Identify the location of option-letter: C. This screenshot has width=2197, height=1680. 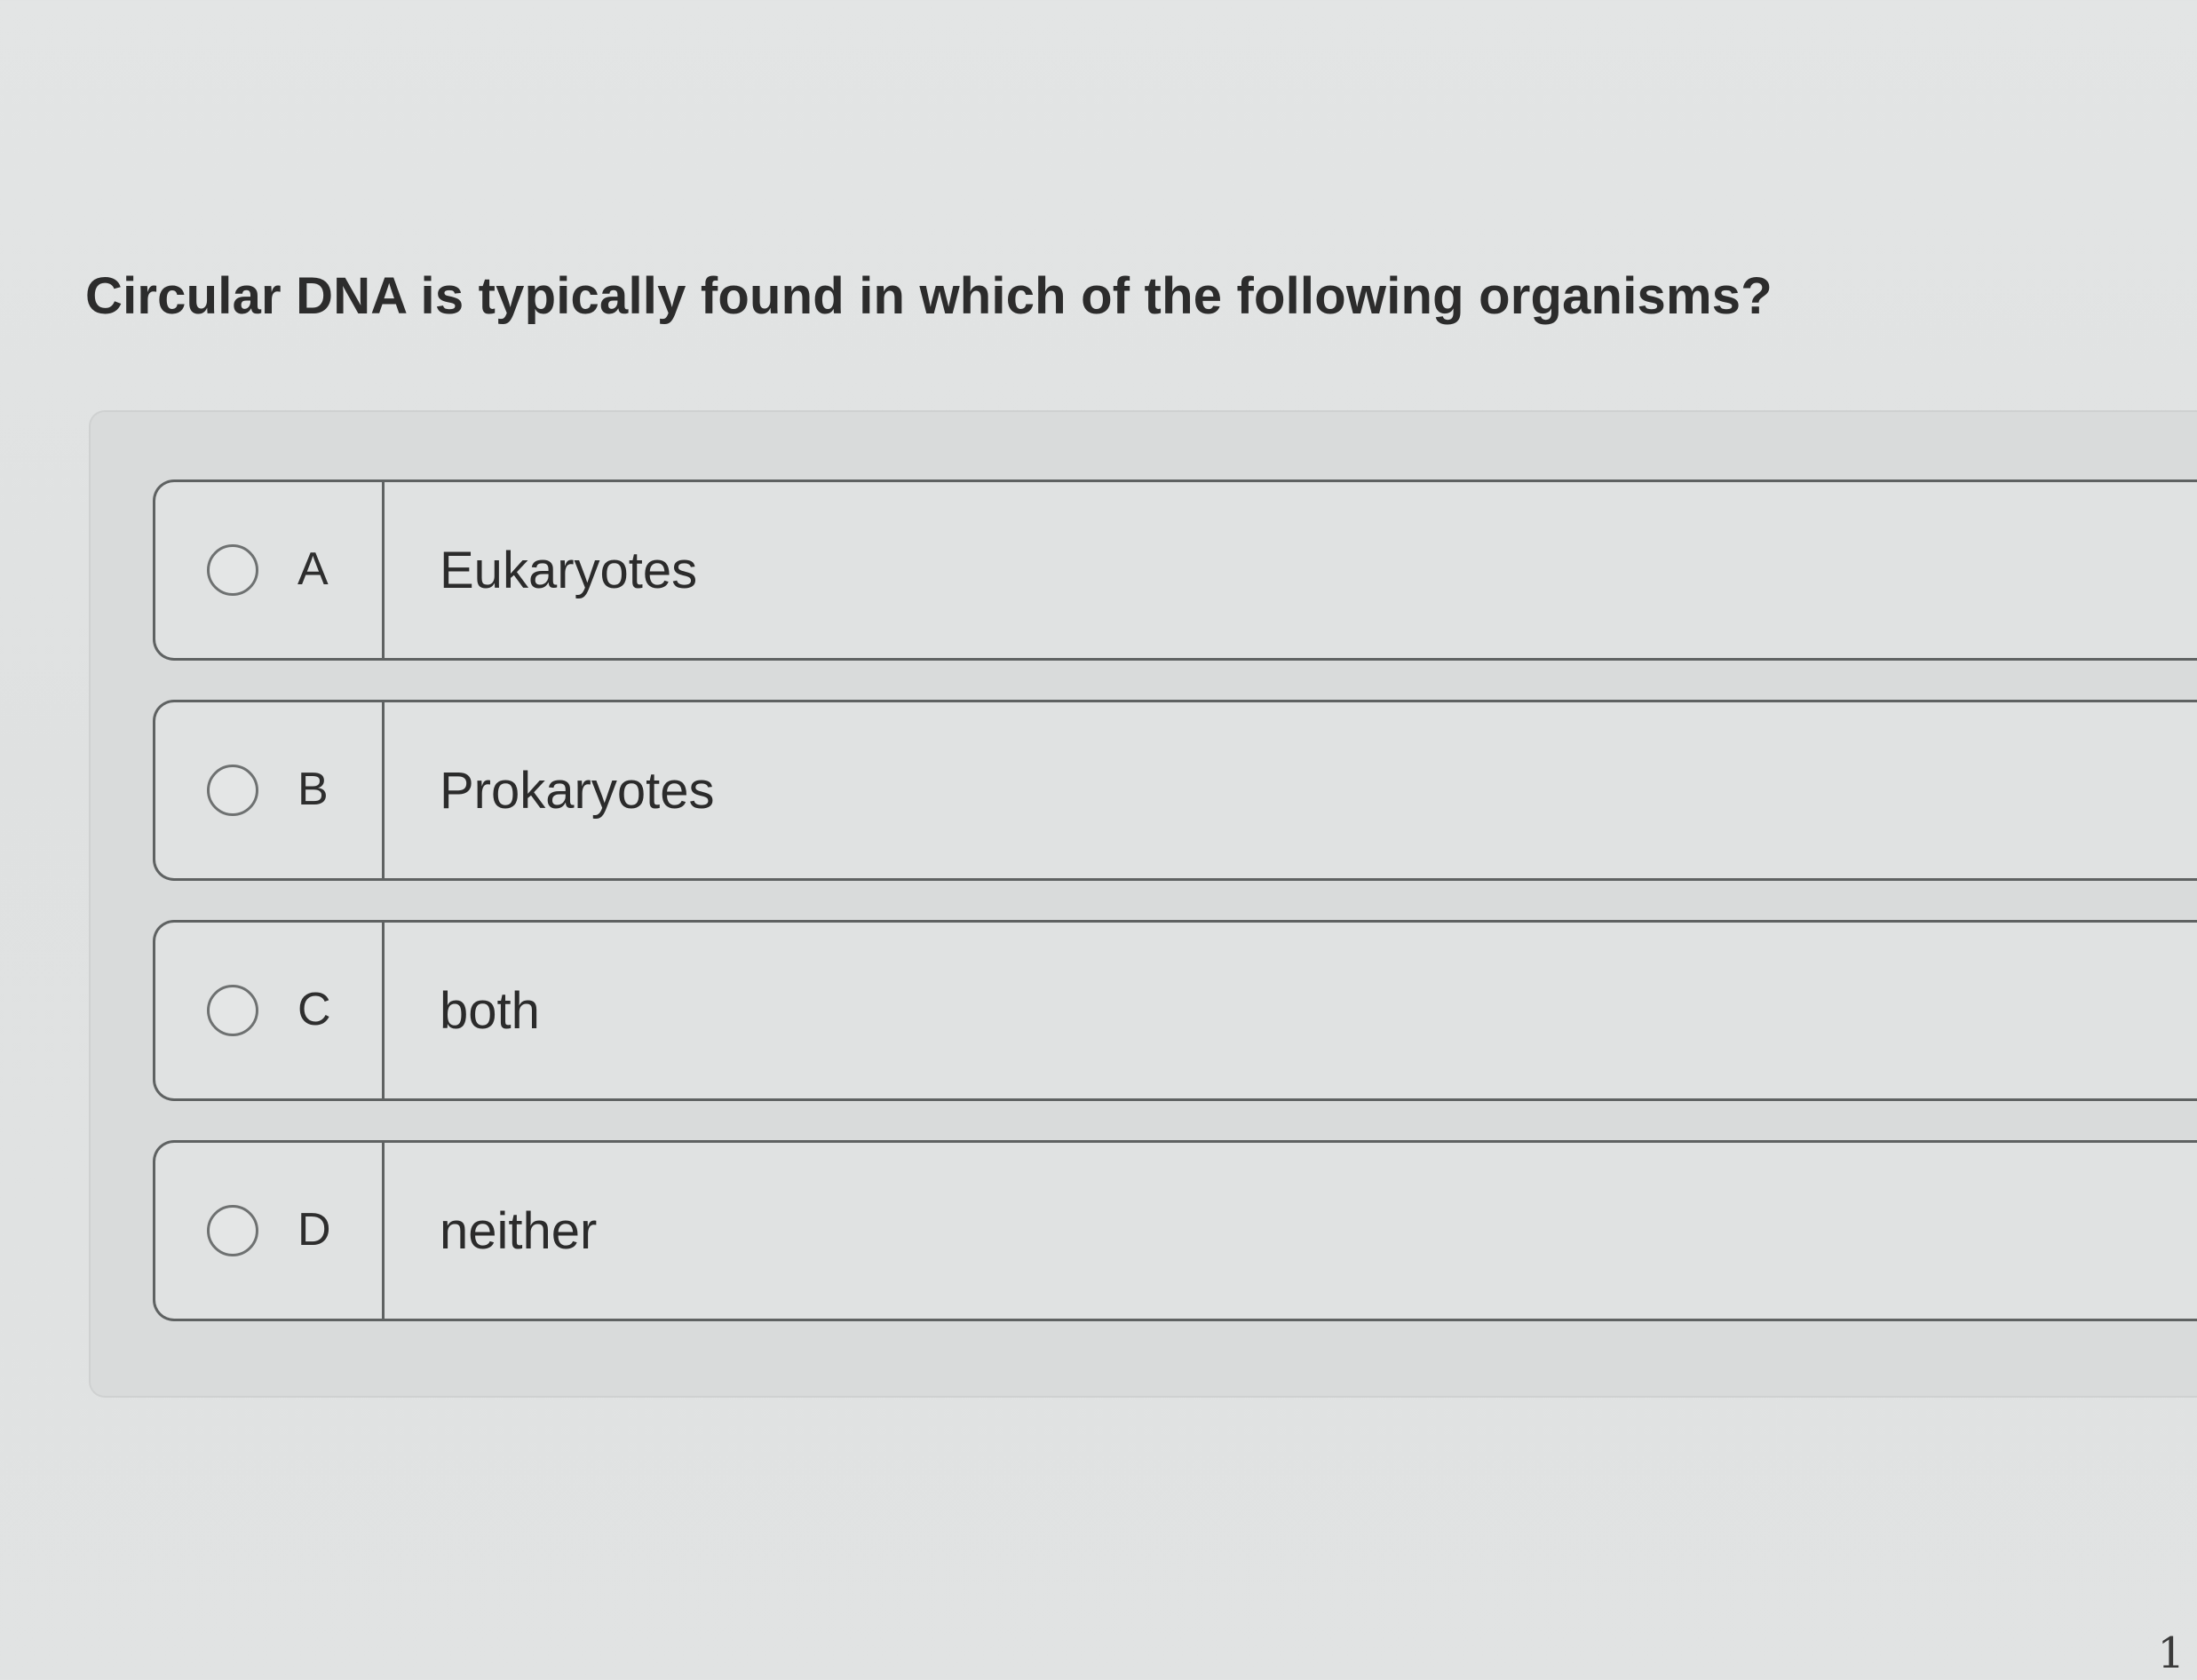
(314, 1009).